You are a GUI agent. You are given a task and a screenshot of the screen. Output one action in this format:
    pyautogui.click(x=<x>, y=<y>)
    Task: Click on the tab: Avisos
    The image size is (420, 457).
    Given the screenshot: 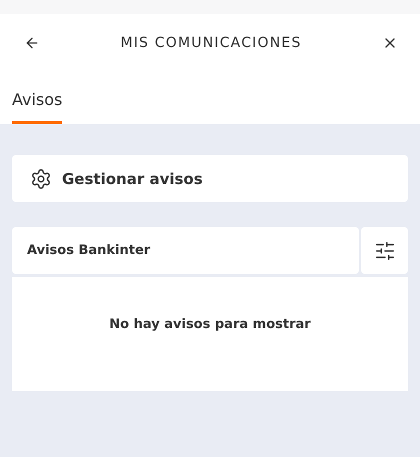 What is the action you would take?
    pyautogui.click(x=37, y=107)
    